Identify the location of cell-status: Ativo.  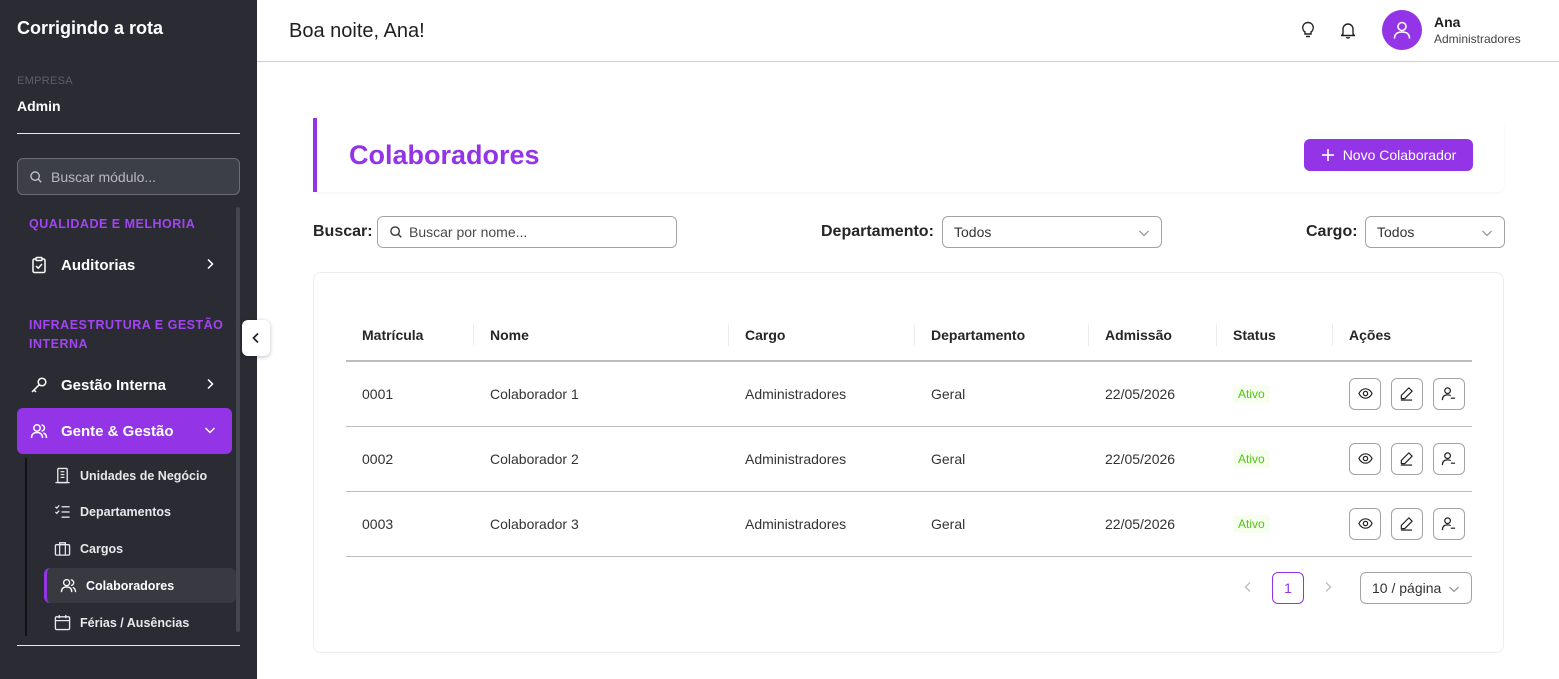
(1275, 459).